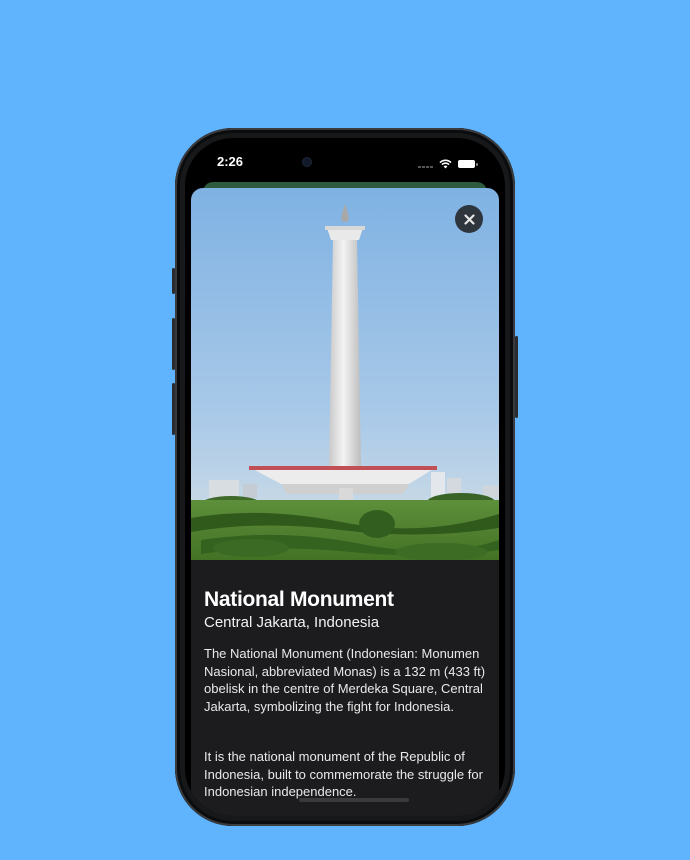 The image size is (690, 860). What do you see at coordinates (230, 161) in the screenshot?
I see `status-time: 2:26` at bounding box center [230, 161].